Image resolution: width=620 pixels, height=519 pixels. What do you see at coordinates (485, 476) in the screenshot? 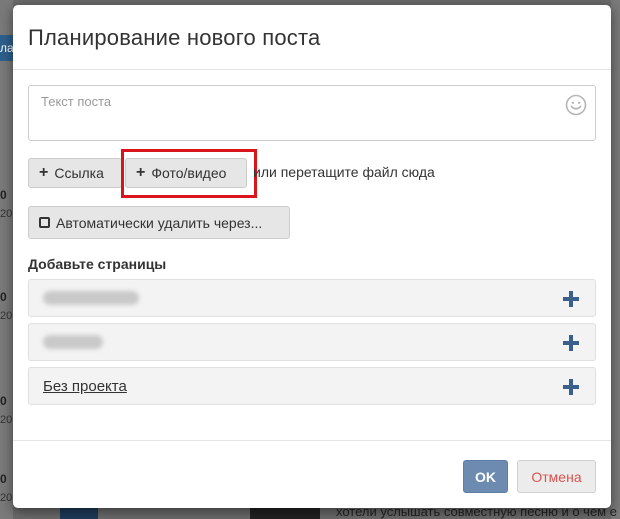
I see `ok-button: OK` at bounding box center [485, 476].